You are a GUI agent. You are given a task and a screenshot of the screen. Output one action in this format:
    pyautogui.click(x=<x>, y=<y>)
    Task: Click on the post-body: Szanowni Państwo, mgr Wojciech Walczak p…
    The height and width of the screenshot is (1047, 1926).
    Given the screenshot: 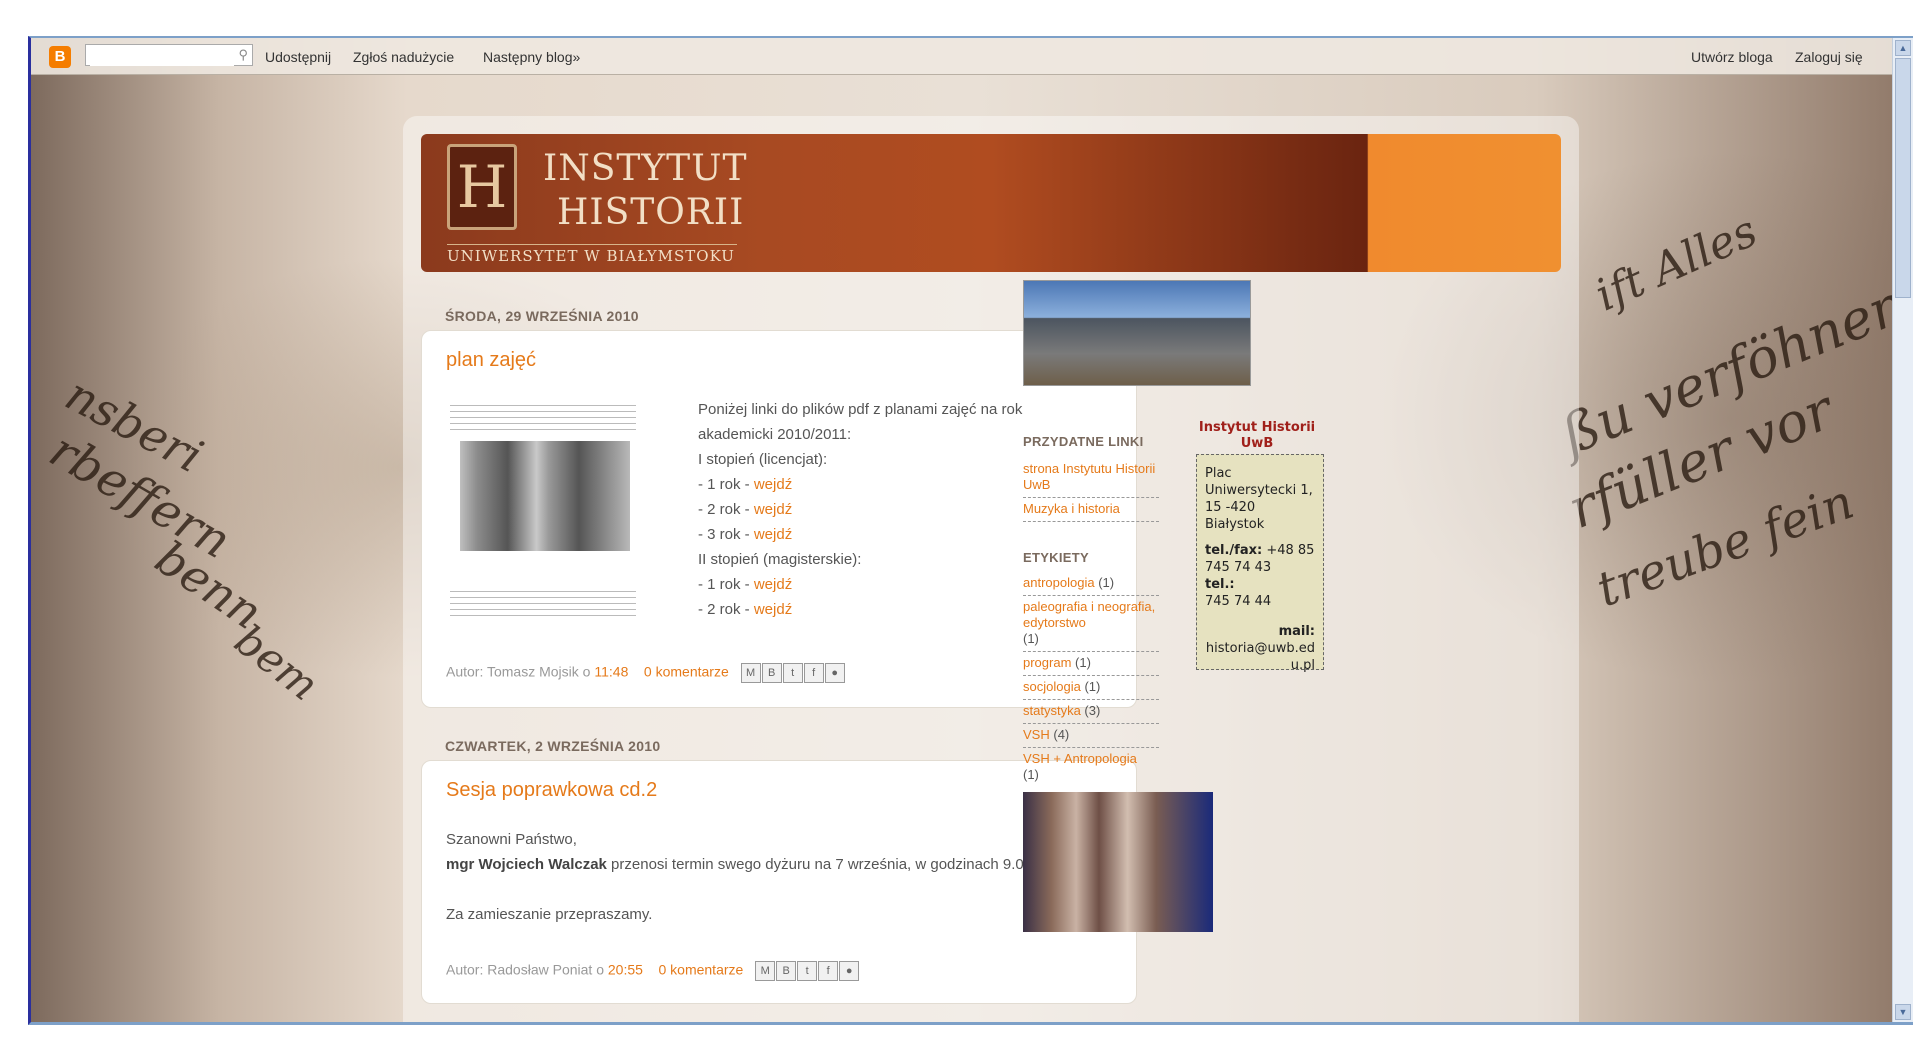 What is the action you would take?
    pyautogui.click(x=776, y=877)
    